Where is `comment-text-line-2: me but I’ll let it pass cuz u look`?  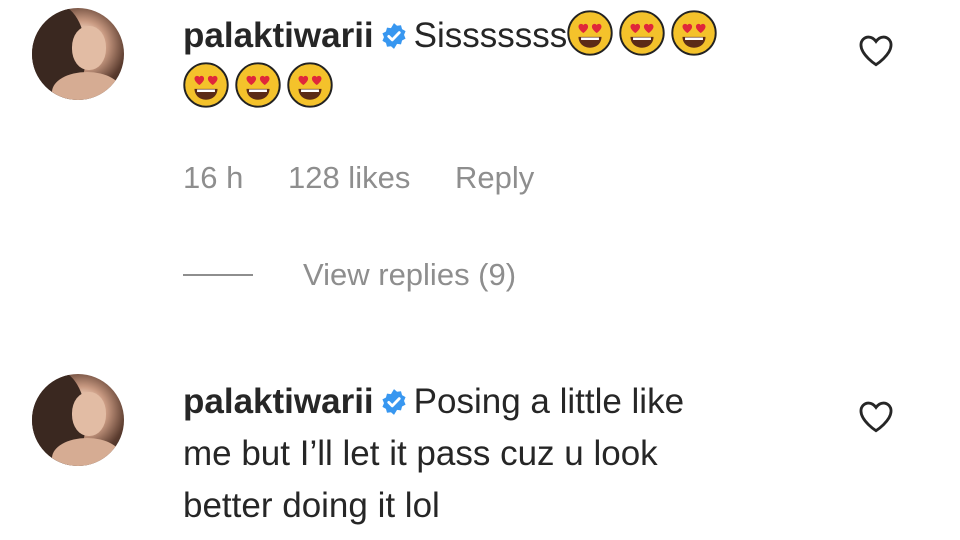 comment-text-line-2: me but I’ll let it pass cuz u look is located at coordinates (420, 453).